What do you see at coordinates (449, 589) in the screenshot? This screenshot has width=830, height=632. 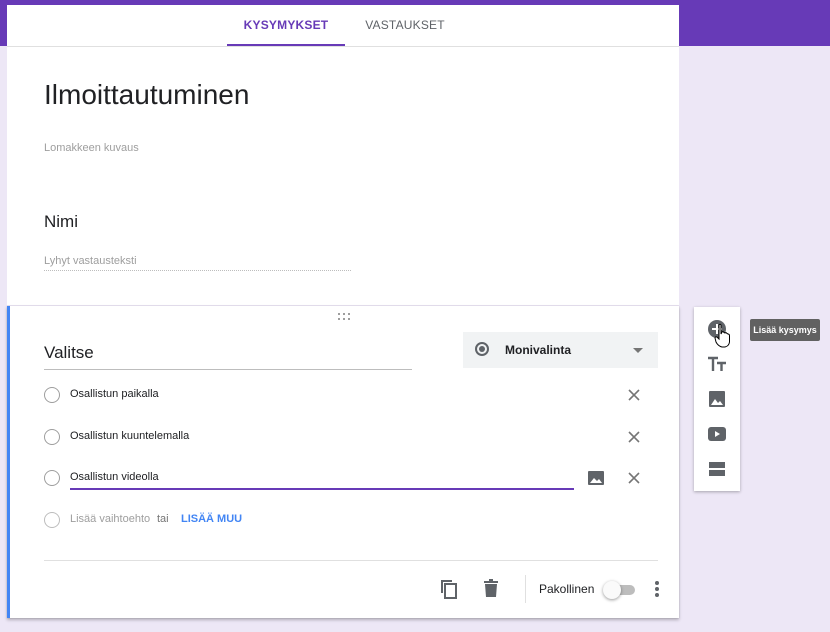 I see `duplicate-icon` at bounding box center [449, 589].